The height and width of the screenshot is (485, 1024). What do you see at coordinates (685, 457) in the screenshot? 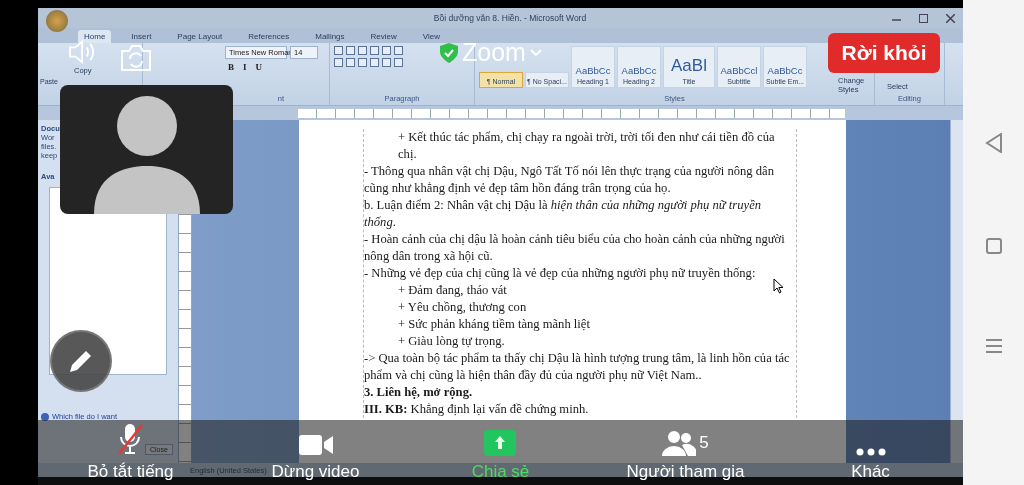
I see `toolbar-button: 5 Người tham gia` at bounding box center [685, 457].